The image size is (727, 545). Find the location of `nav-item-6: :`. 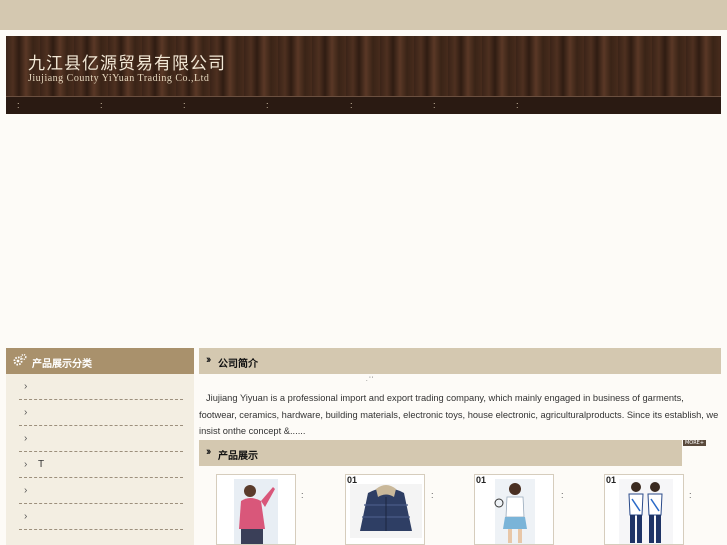

nav-item-6: : is located at coordinates (434, 105).